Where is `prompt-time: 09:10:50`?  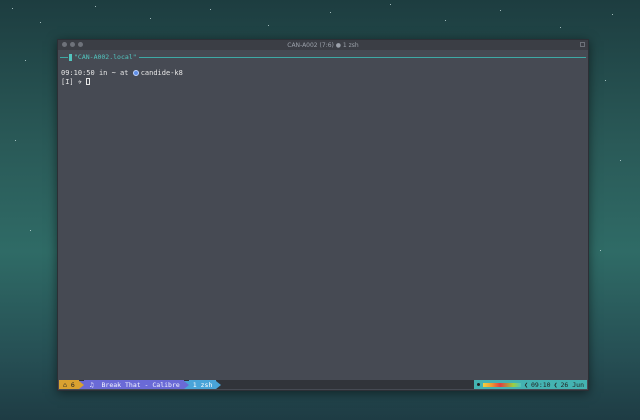 prompt-time: 09:10:50 is located at coordinates (78, 73).